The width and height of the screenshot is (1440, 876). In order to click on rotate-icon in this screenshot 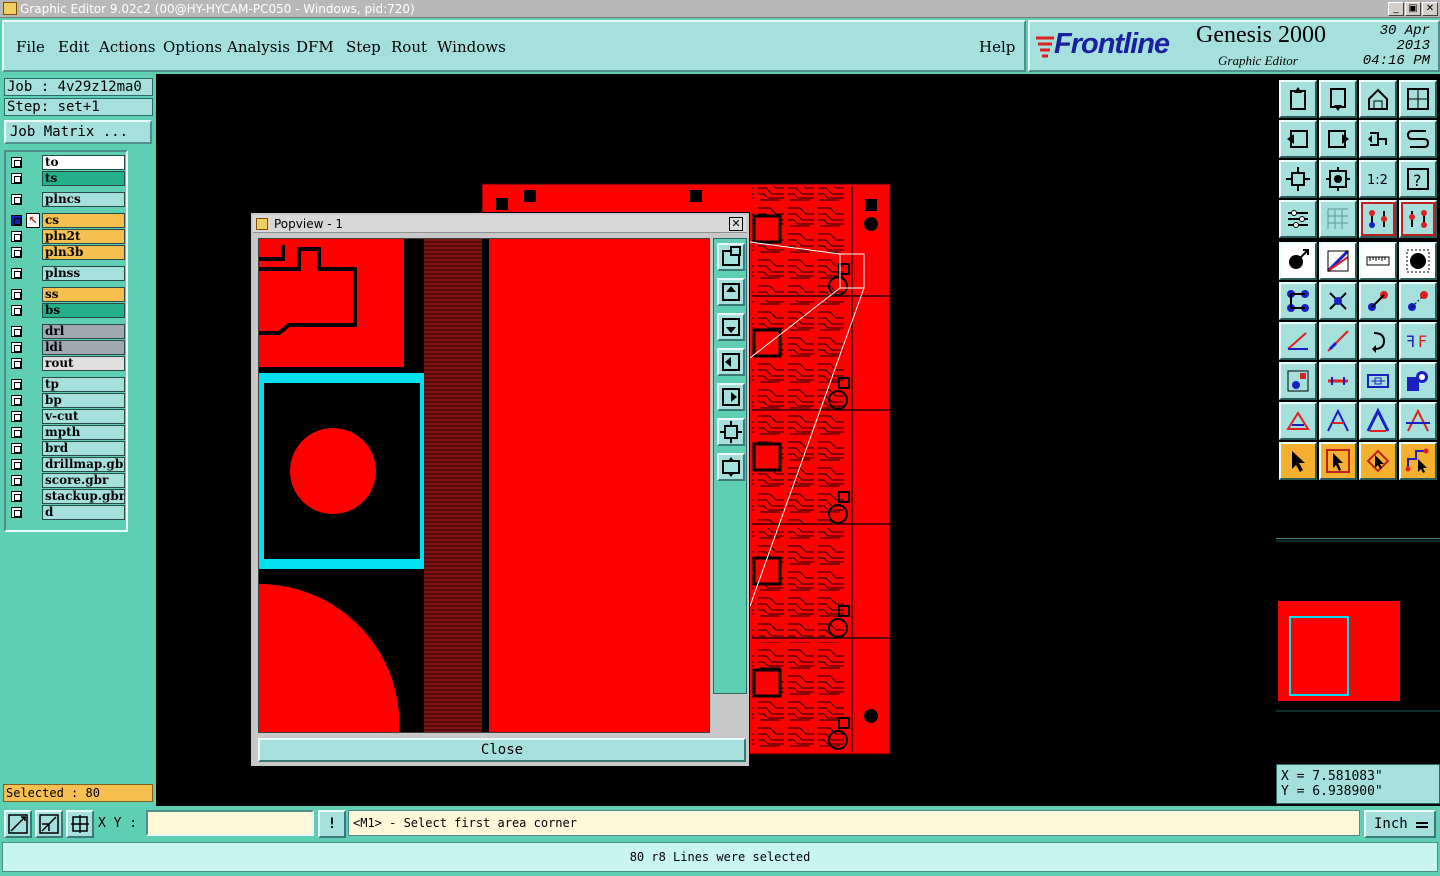, I will do `click(1378, 341)`.